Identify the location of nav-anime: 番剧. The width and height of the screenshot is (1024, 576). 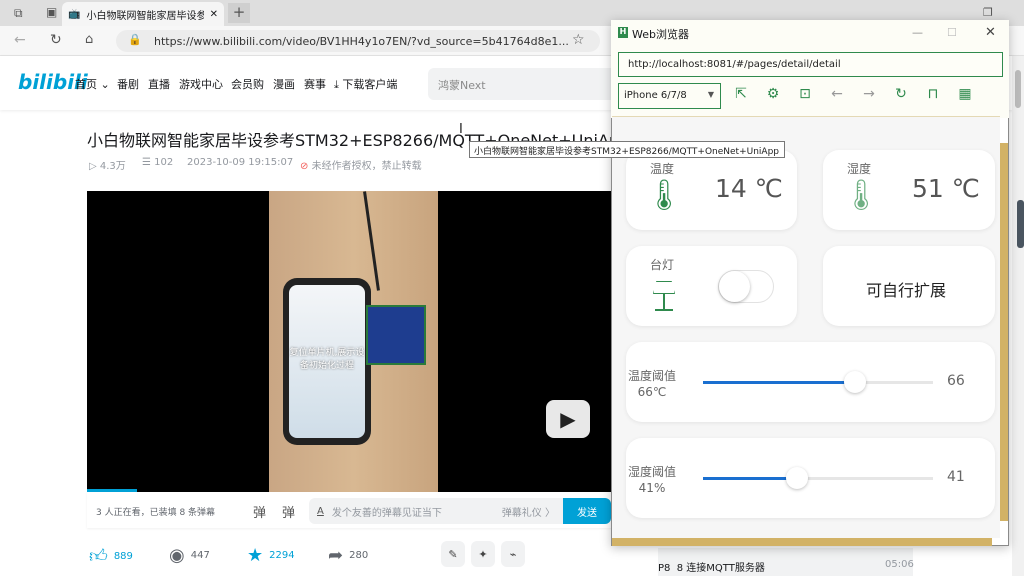
(128, 84).